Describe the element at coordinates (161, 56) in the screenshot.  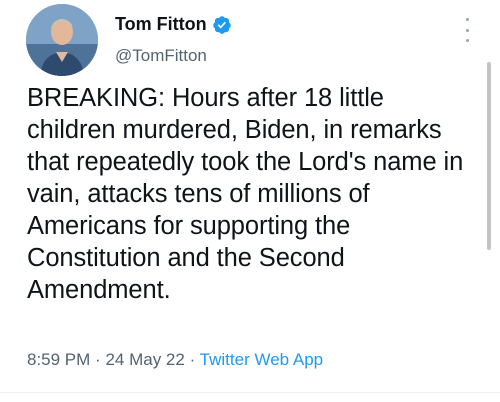
I see `user-handle: @TomFitton` at that location.